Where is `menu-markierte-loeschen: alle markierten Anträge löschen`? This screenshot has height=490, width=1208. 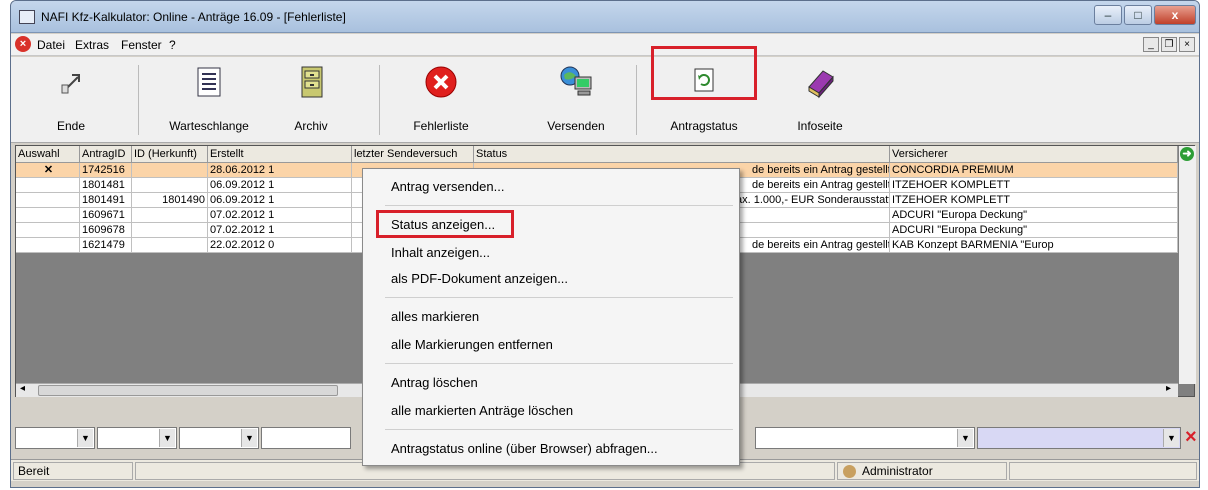
menu-markierte-loeschen: alle markierten Anträge löschen is located at coordinates (482, 411).